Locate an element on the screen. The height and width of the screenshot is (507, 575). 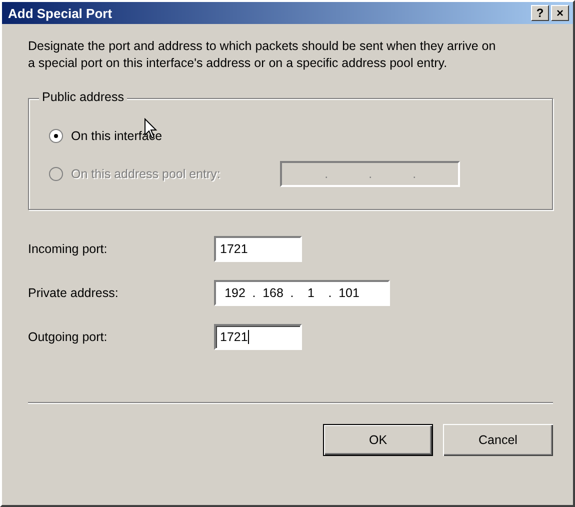
radio-label: On this address pool entry: is located at coordinates (145, 174).